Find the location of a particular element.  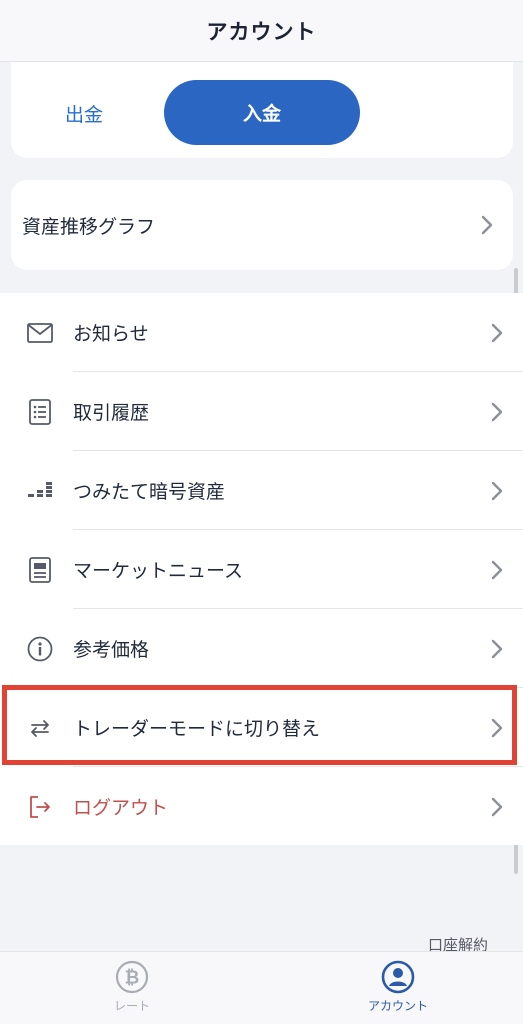

menu-item-label: マーケットニュース is located at coordinates (158, 571).